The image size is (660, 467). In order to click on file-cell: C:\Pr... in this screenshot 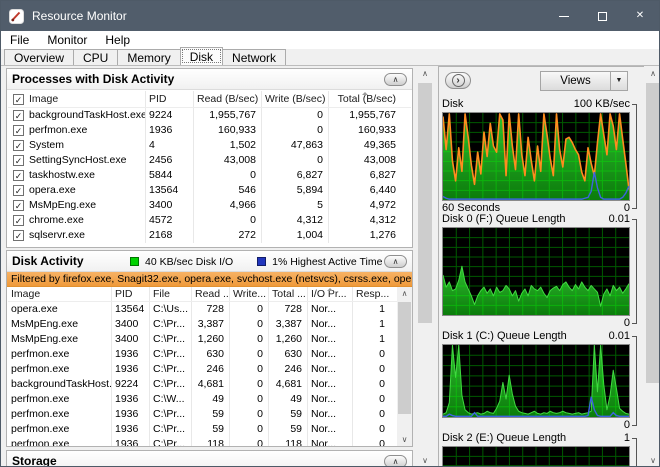, I will do `click(170, 384)`.